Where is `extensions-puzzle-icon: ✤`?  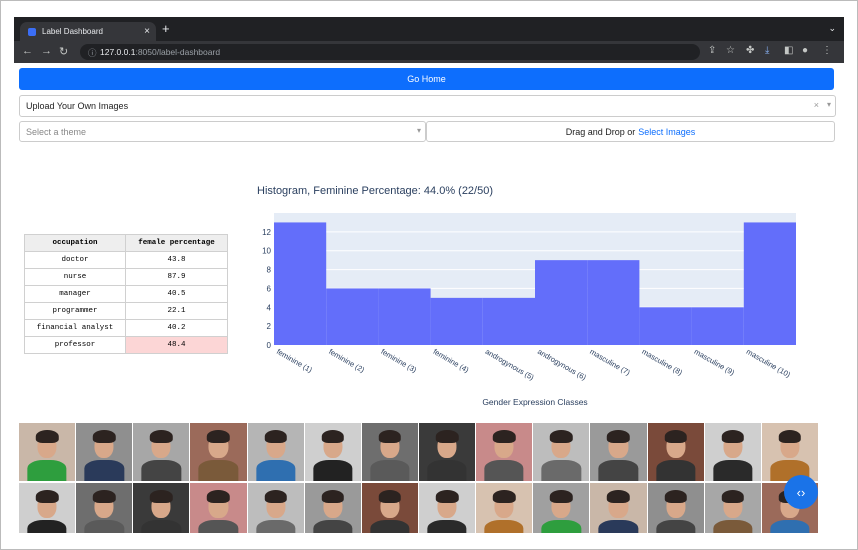
extensions-puzzle-icon: ✤ is located at coordinates (750, 50).